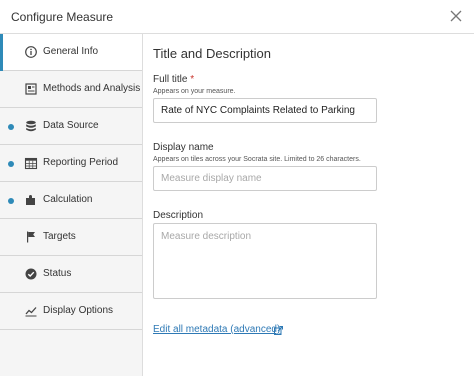  Describe the element at coordinates (81, 162) in the screenshot. I see `sidebar-item-label: Reporting Period` at that location.